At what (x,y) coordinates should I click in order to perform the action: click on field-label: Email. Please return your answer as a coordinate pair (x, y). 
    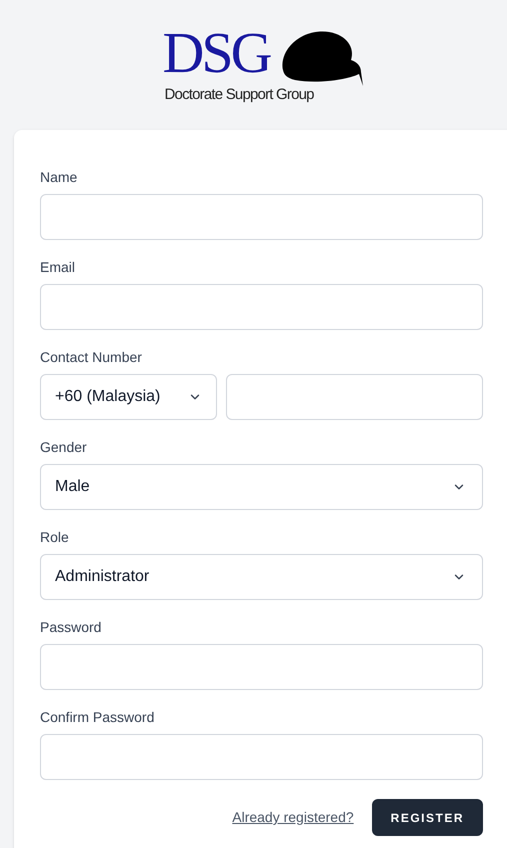
    Looking at the image, I should click on (58, 267).